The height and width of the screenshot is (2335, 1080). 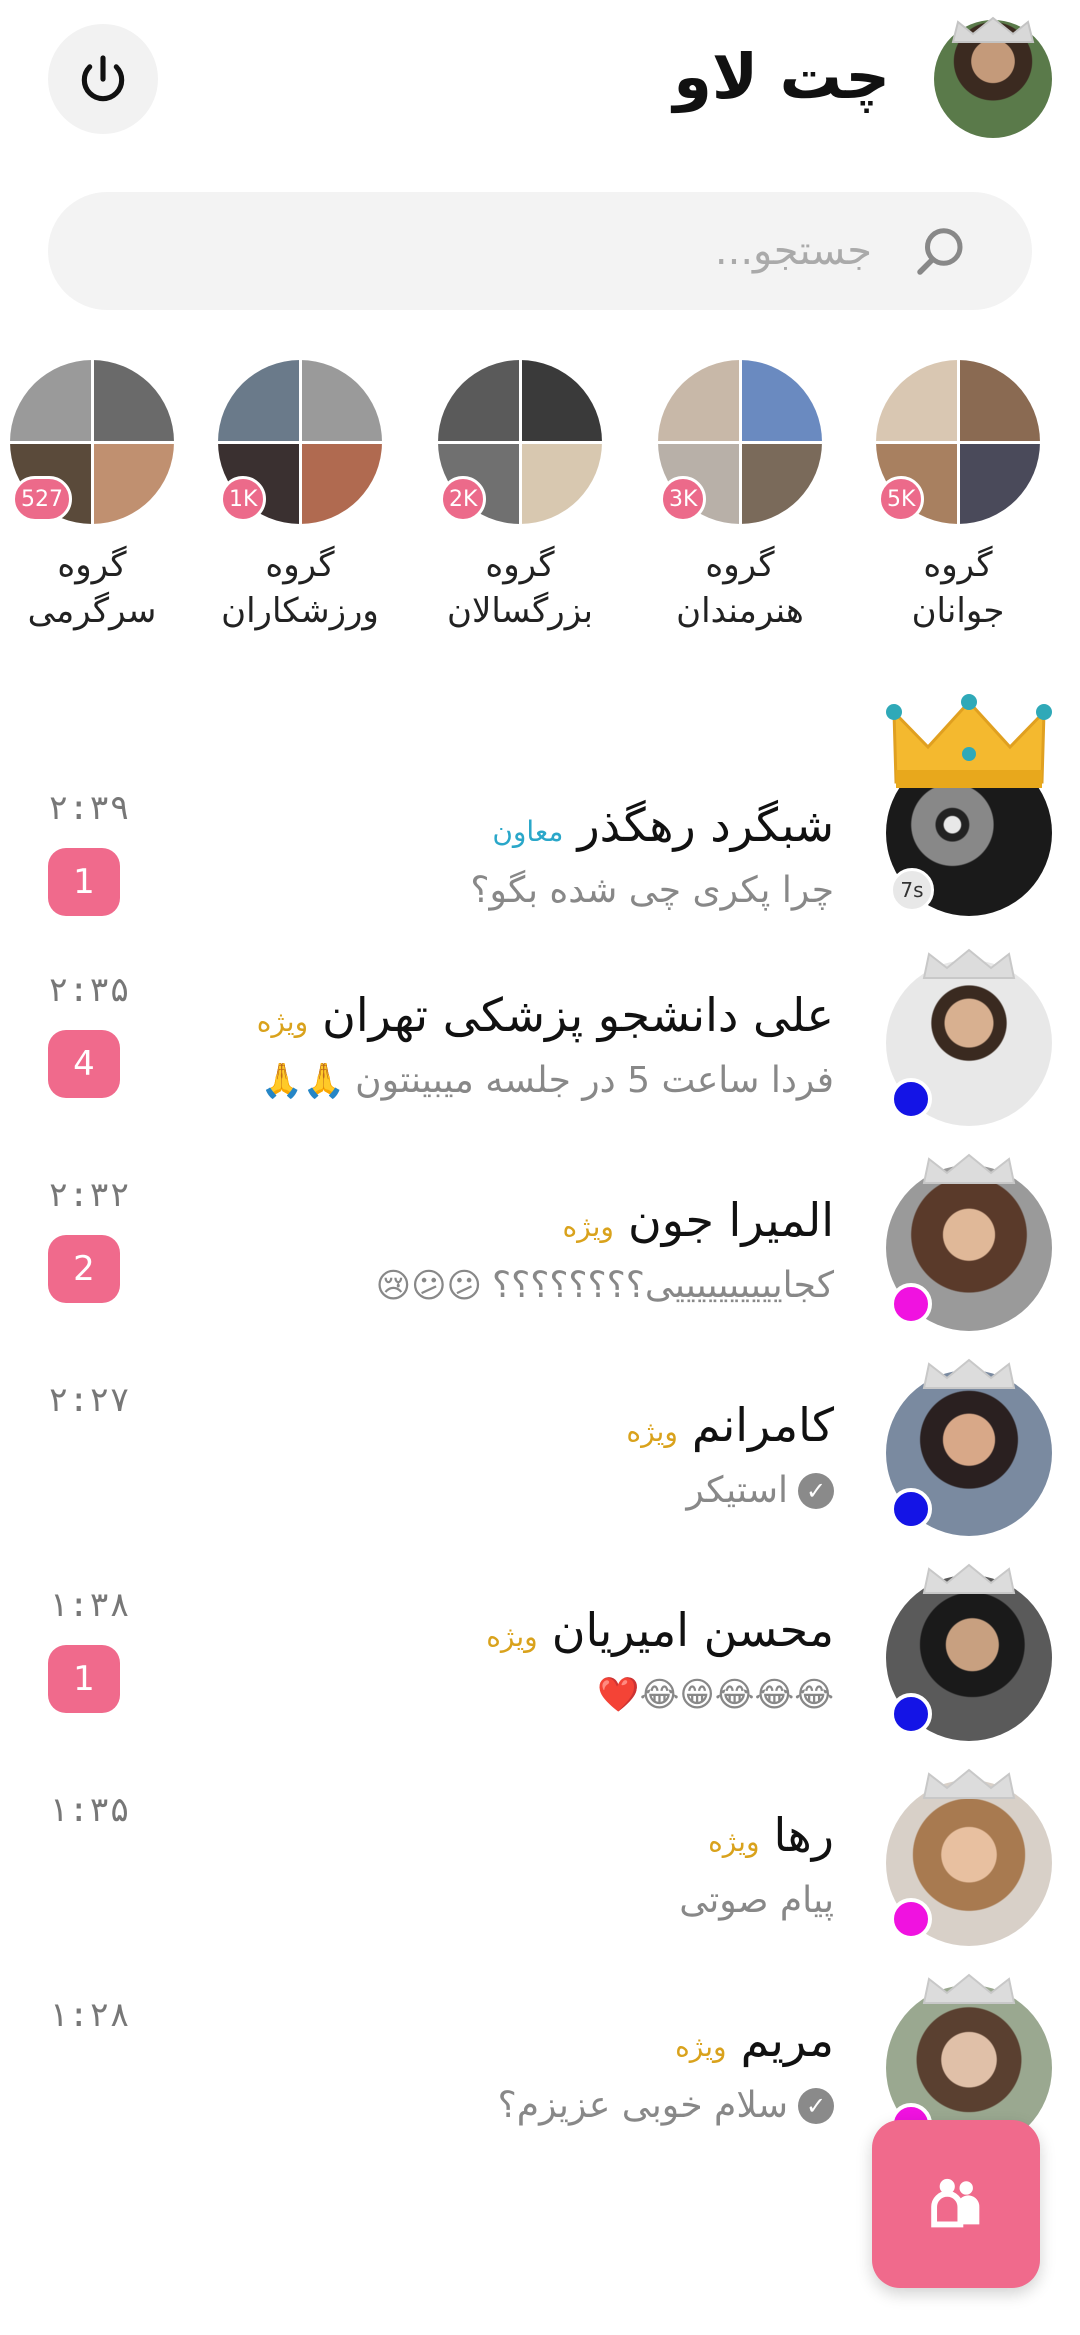 What do you see at coordinates (522, 251) in the screenshot?
I see `search-input` at bounding box center [522, 251].